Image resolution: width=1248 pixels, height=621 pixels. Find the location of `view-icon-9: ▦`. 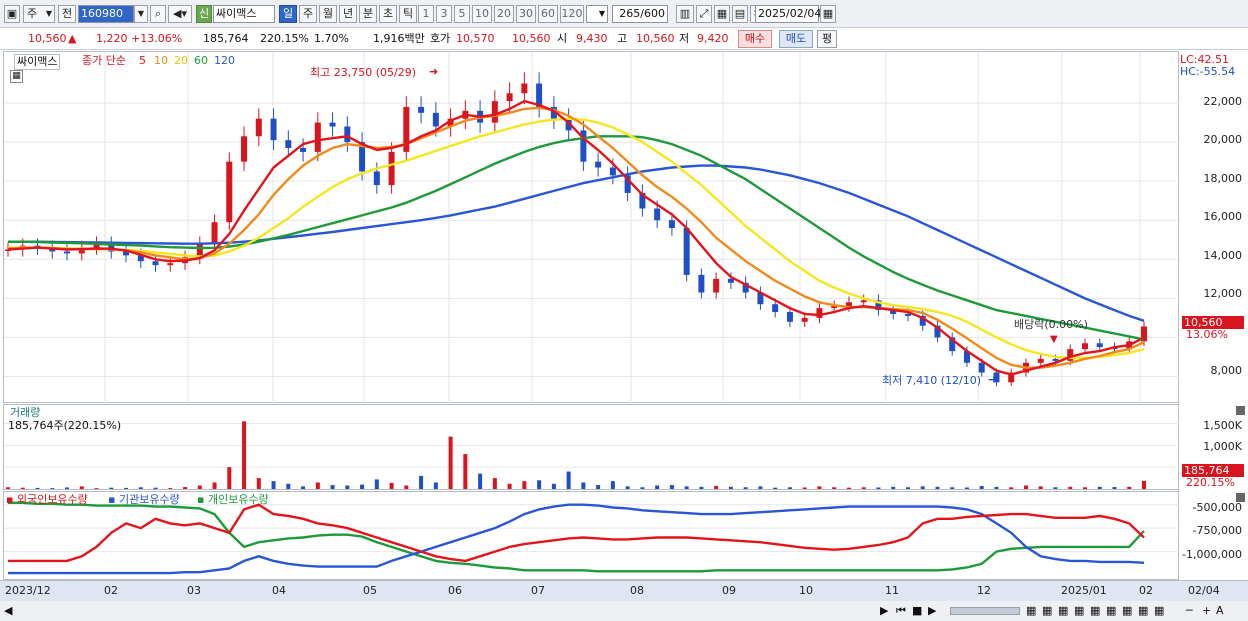

view-icon-9: ▦ is located at coordinates (1159, 611).